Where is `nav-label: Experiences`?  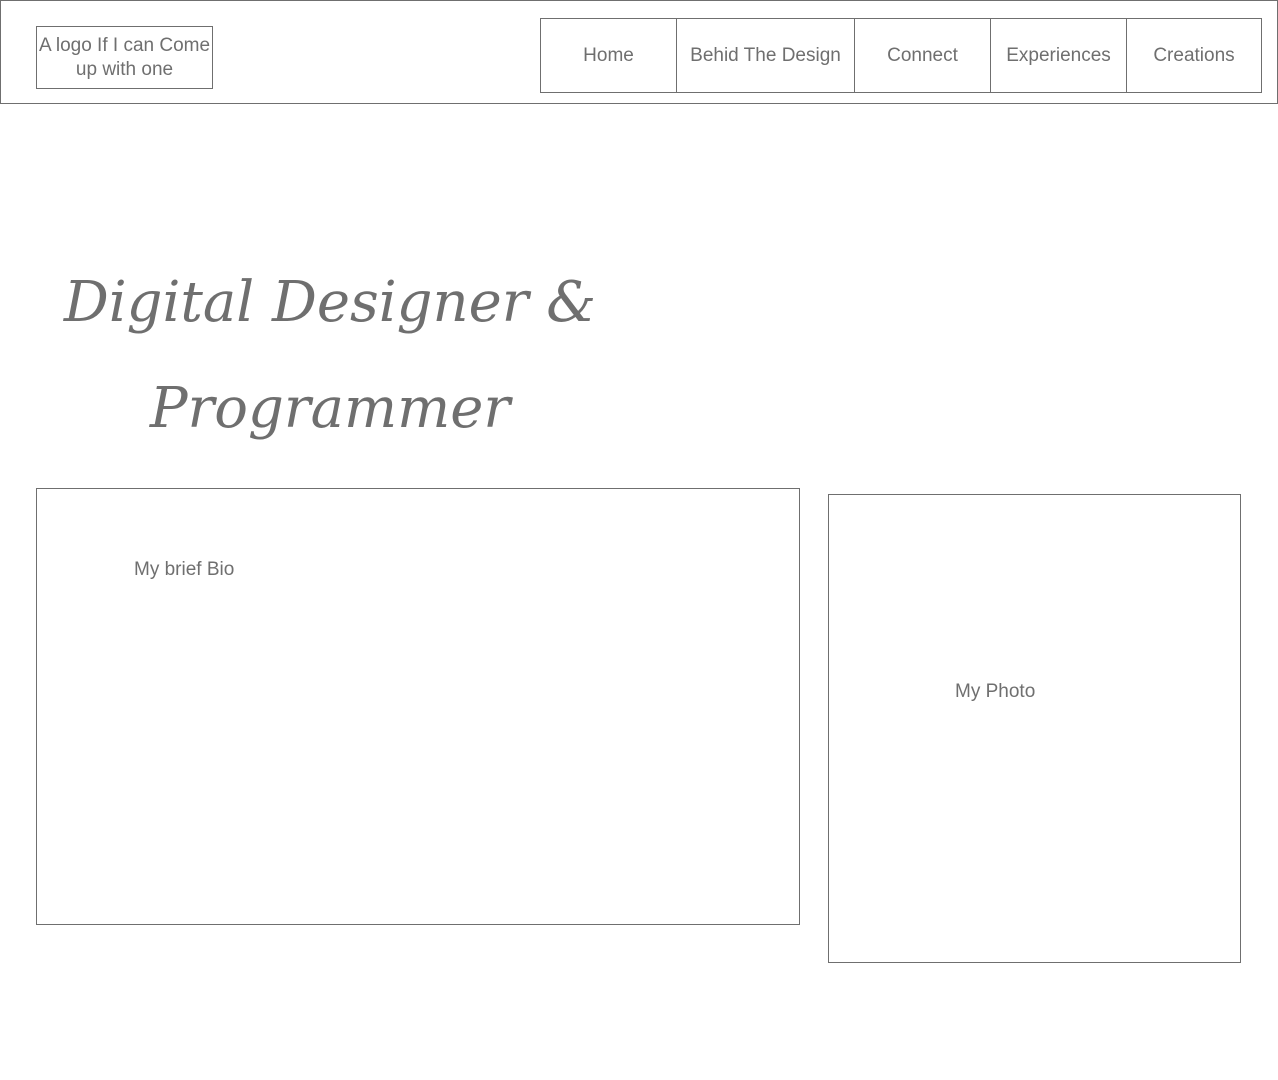 nav-label: Experiences is located at coordinates (1058, 55).